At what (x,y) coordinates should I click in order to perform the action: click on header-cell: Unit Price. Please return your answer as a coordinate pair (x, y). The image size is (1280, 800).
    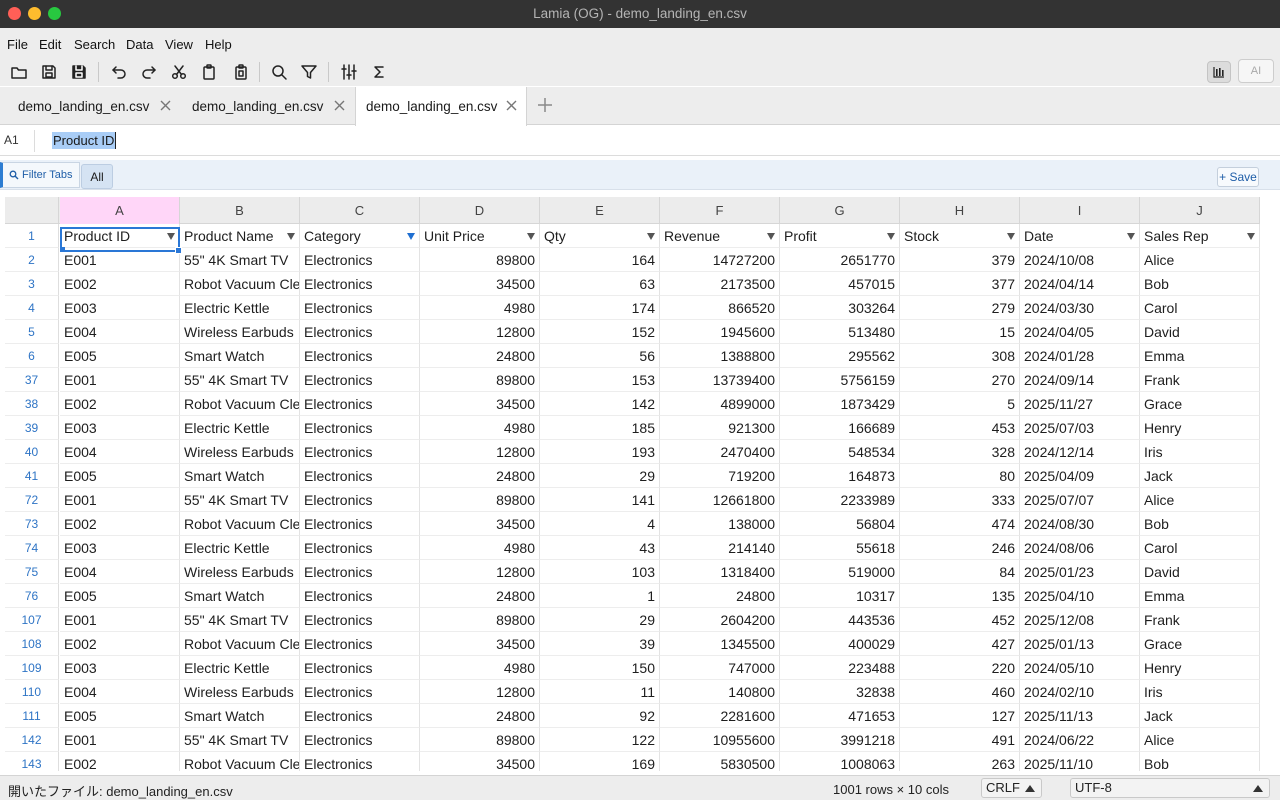
    Looking at the image, I should click on (480, 236).